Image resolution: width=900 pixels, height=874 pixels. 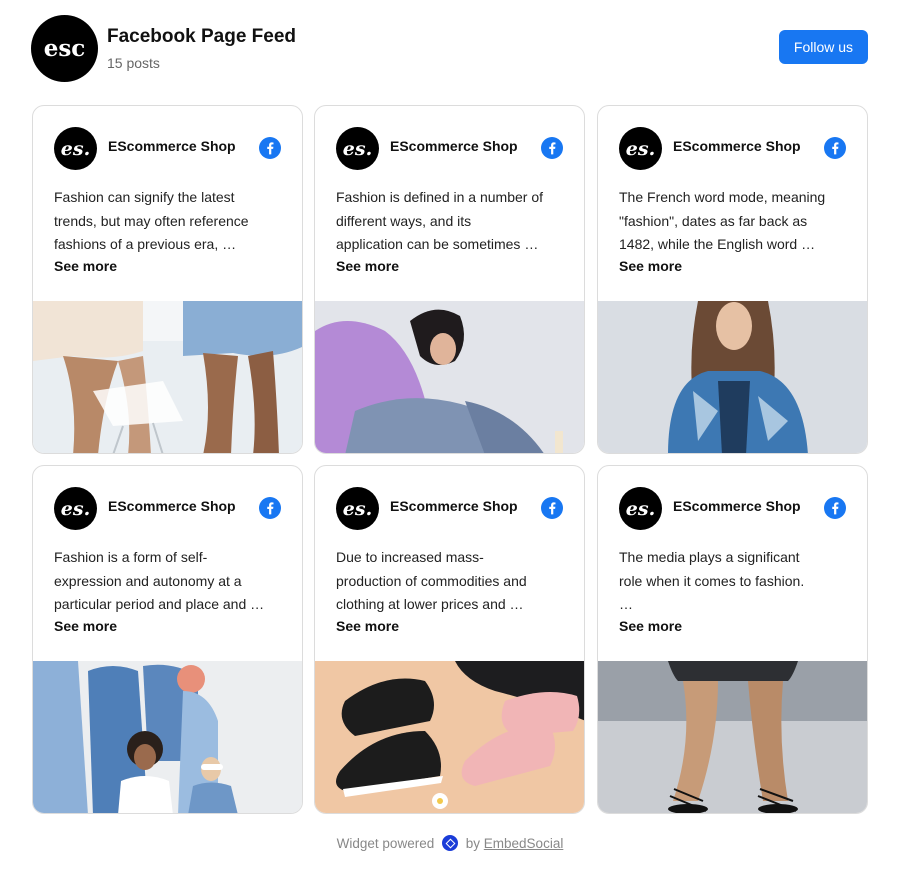 I want to click on post-count: 15 posts, so click(x=133, y=63).